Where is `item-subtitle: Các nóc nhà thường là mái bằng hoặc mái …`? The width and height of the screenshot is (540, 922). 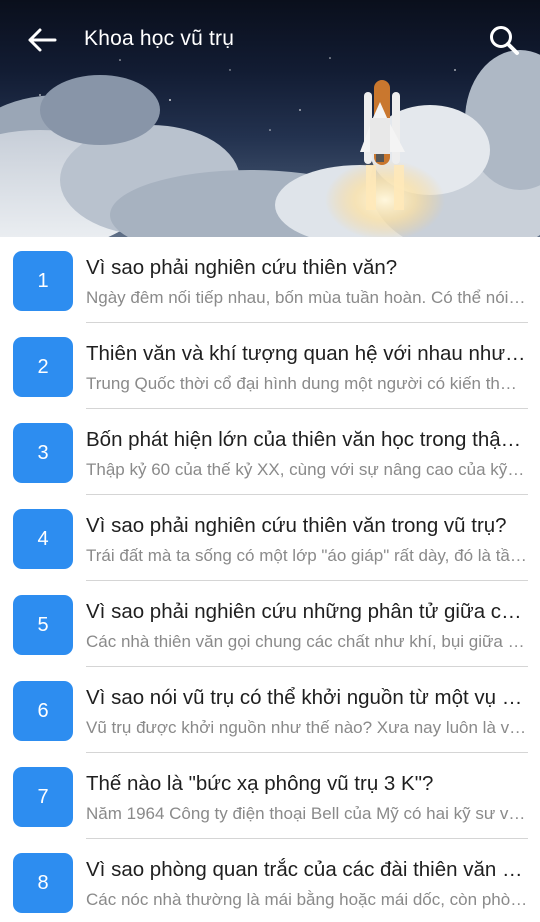
item-subtitle: Các nóc nhà thường là mái bằng hoặc mái … is located at coordinates (307, 899).